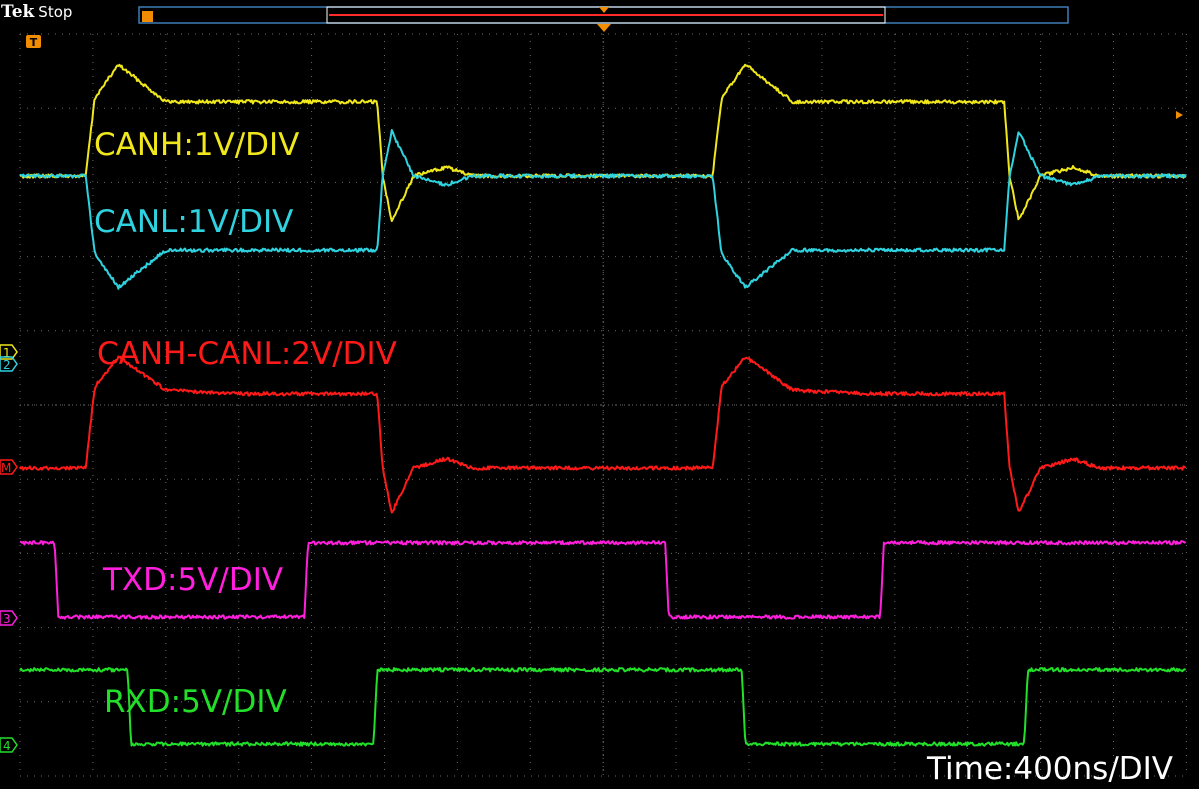  I want to click on txd-label: TXD:5V/DIV, so click(193, 580).